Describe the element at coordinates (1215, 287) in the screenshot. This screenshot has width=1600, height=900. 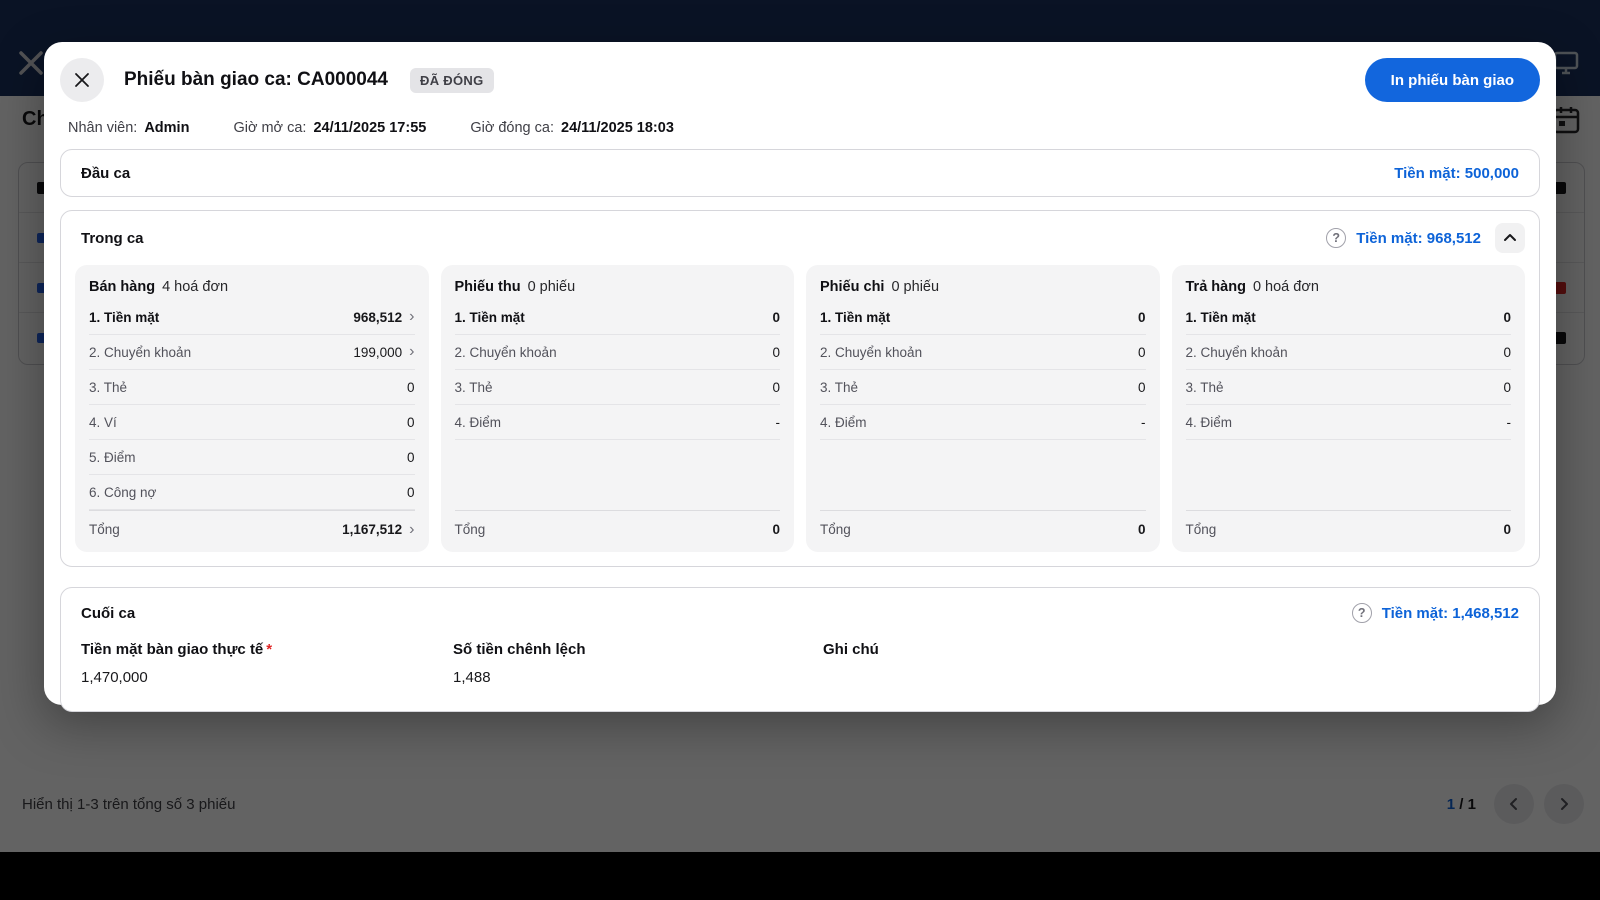
I see `column-title: Trả hàng` at that location.